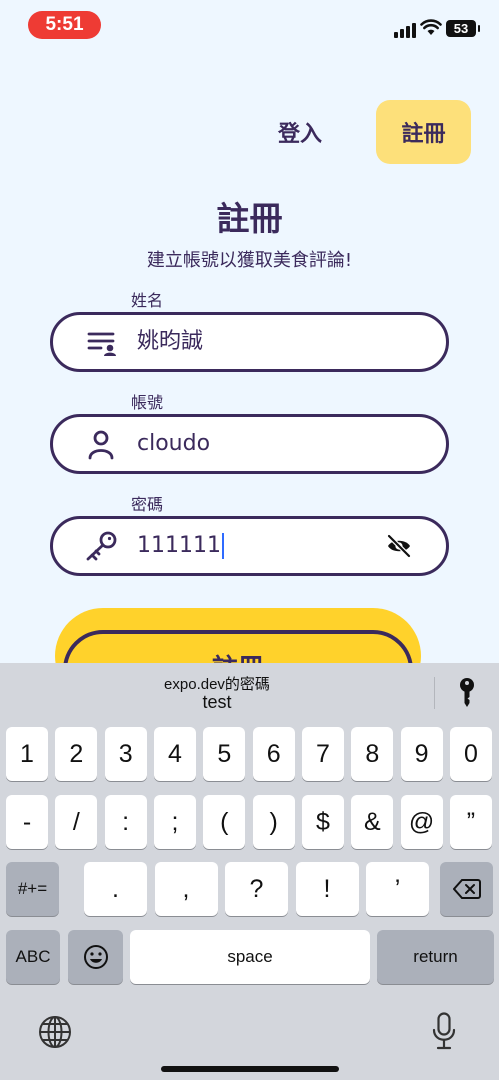 This screenshot has height=1080, width=499. I want to click on key-symbol: $, so click(322, 822).